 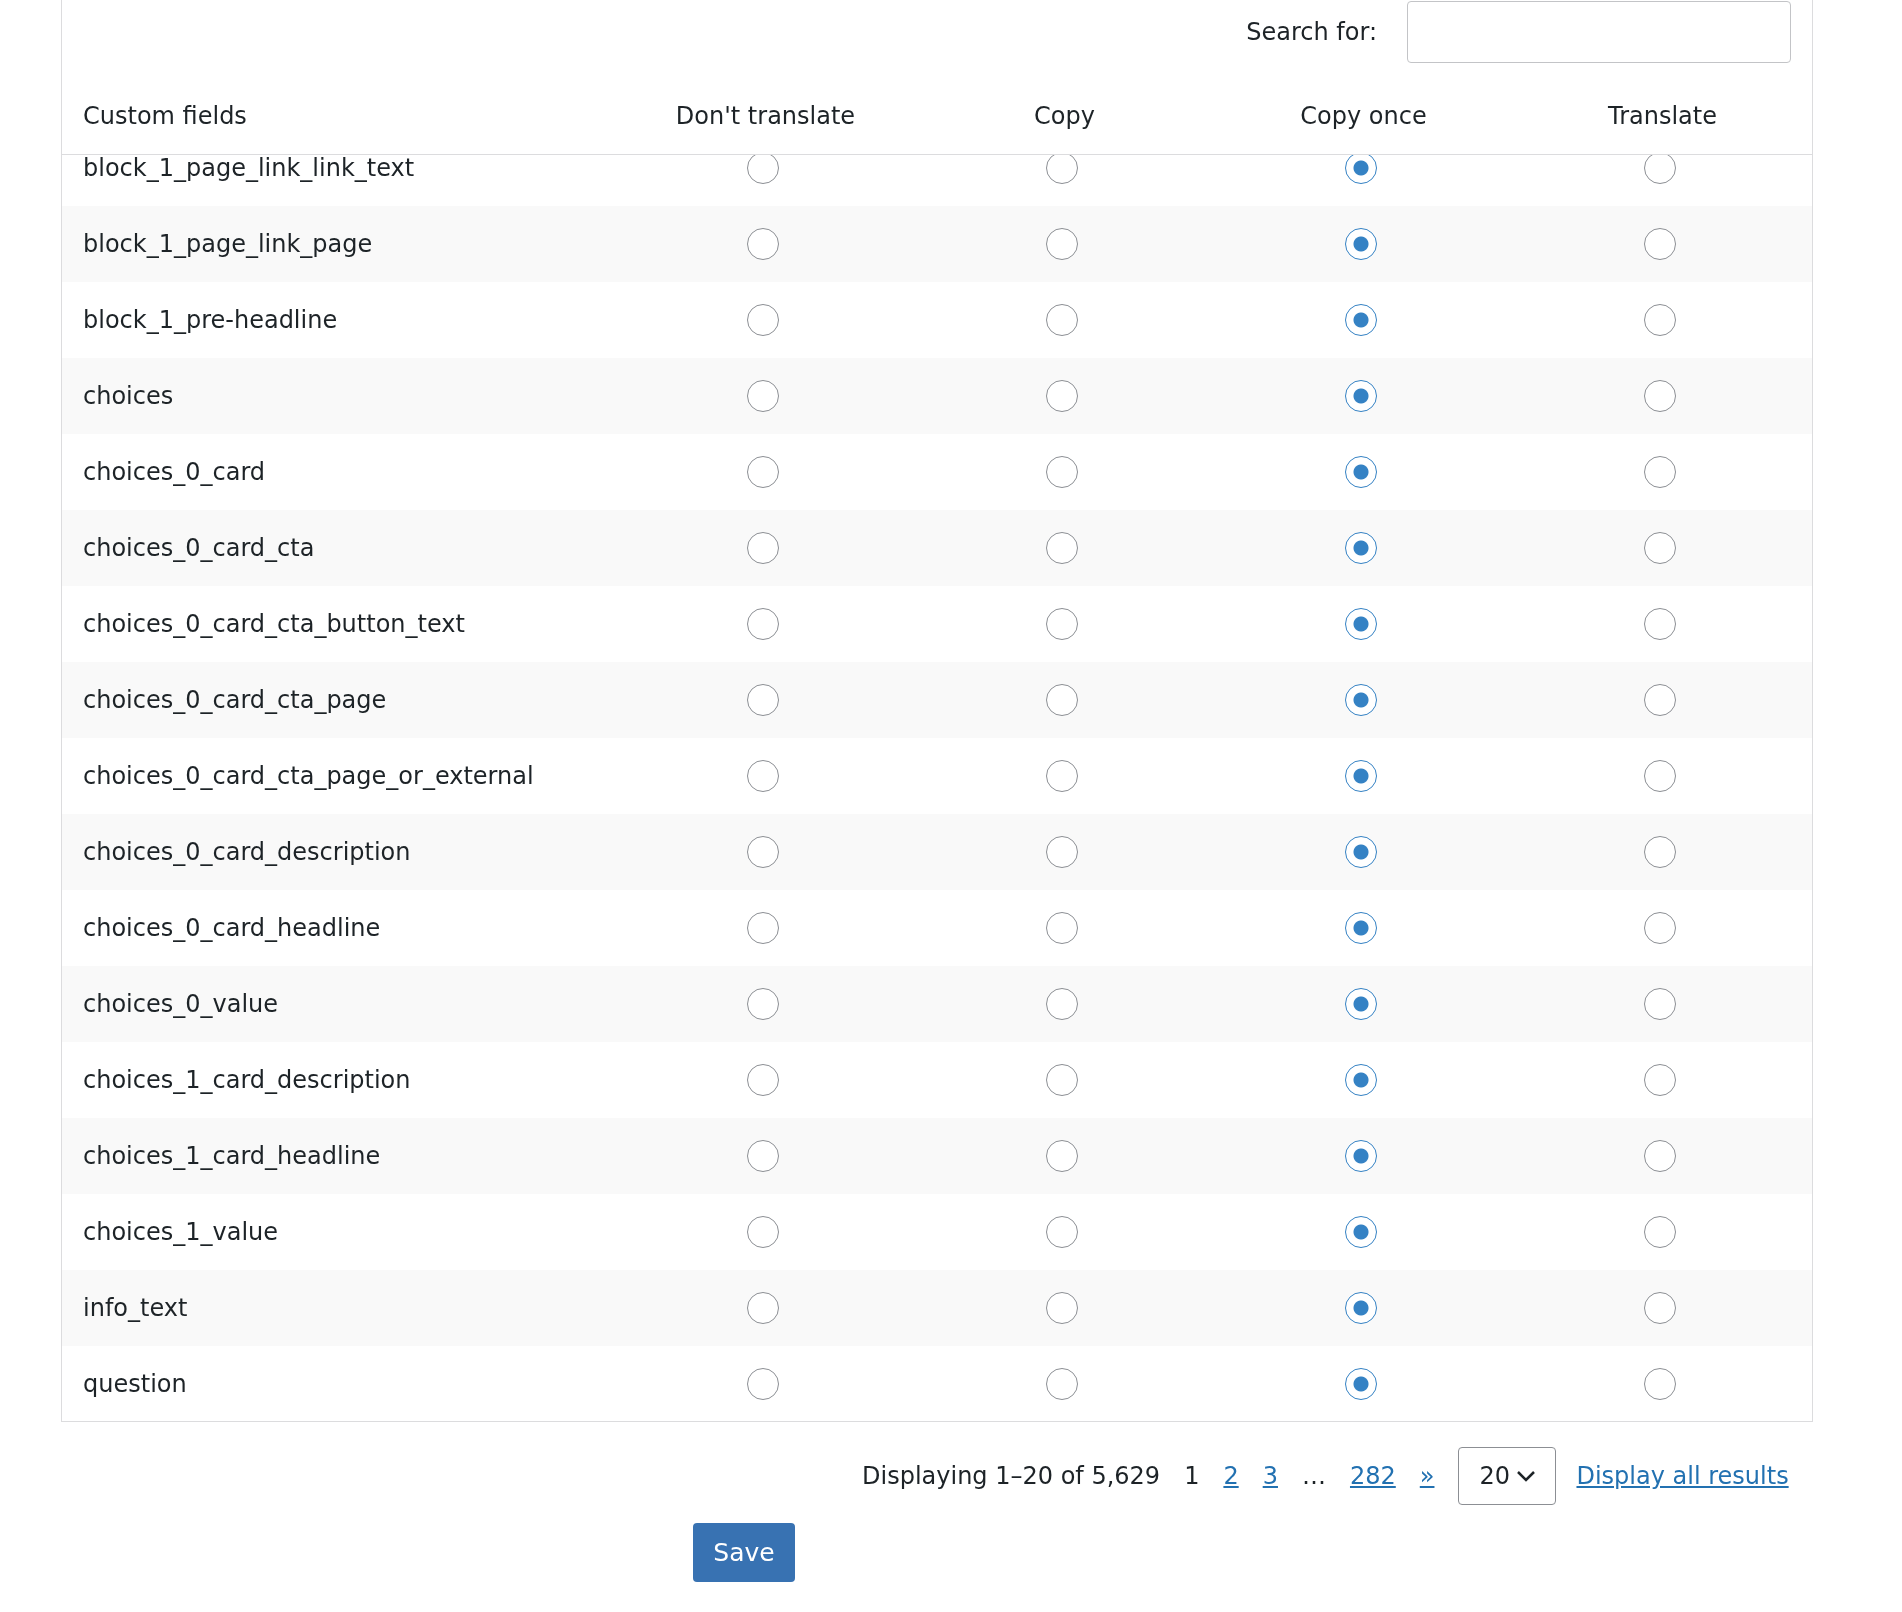 I want to click on field-name: block_1_page_link_link_text, so click(x=249, y=168).